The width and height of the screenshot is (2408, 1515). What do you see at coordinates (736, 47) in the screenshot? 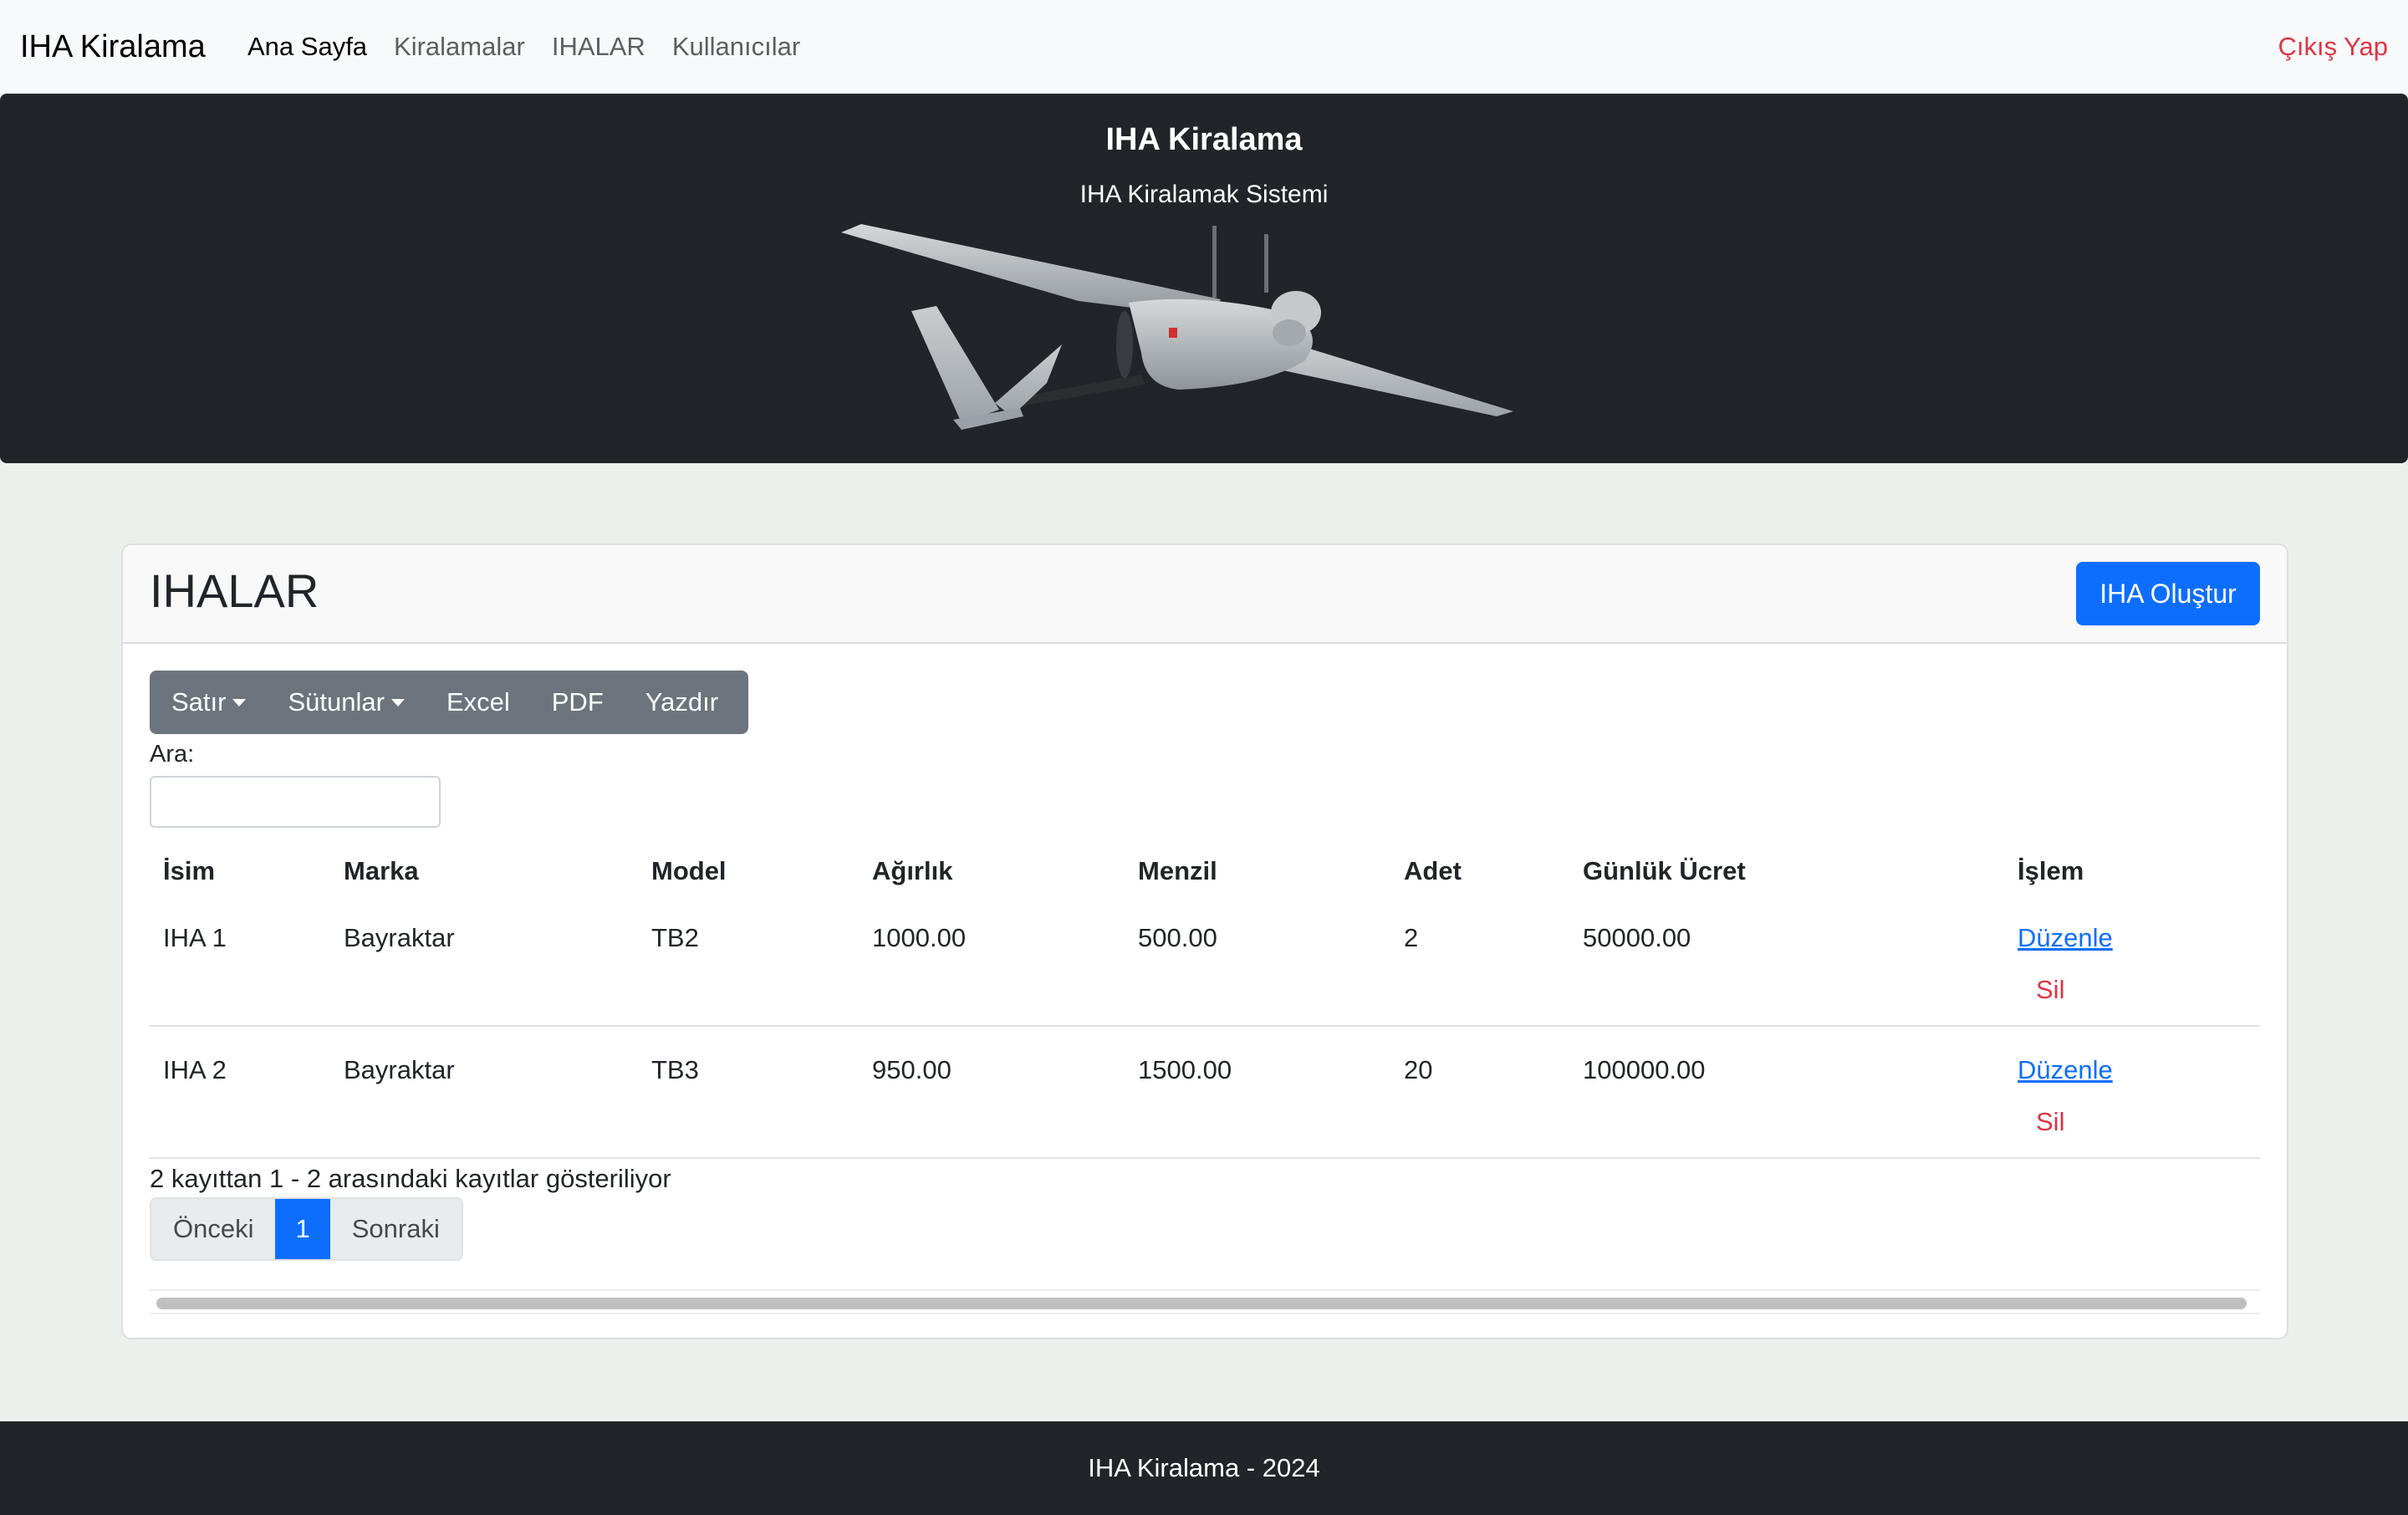
I see `nav-link-users: Kullanıcılar` at bounding box center [736, 47].